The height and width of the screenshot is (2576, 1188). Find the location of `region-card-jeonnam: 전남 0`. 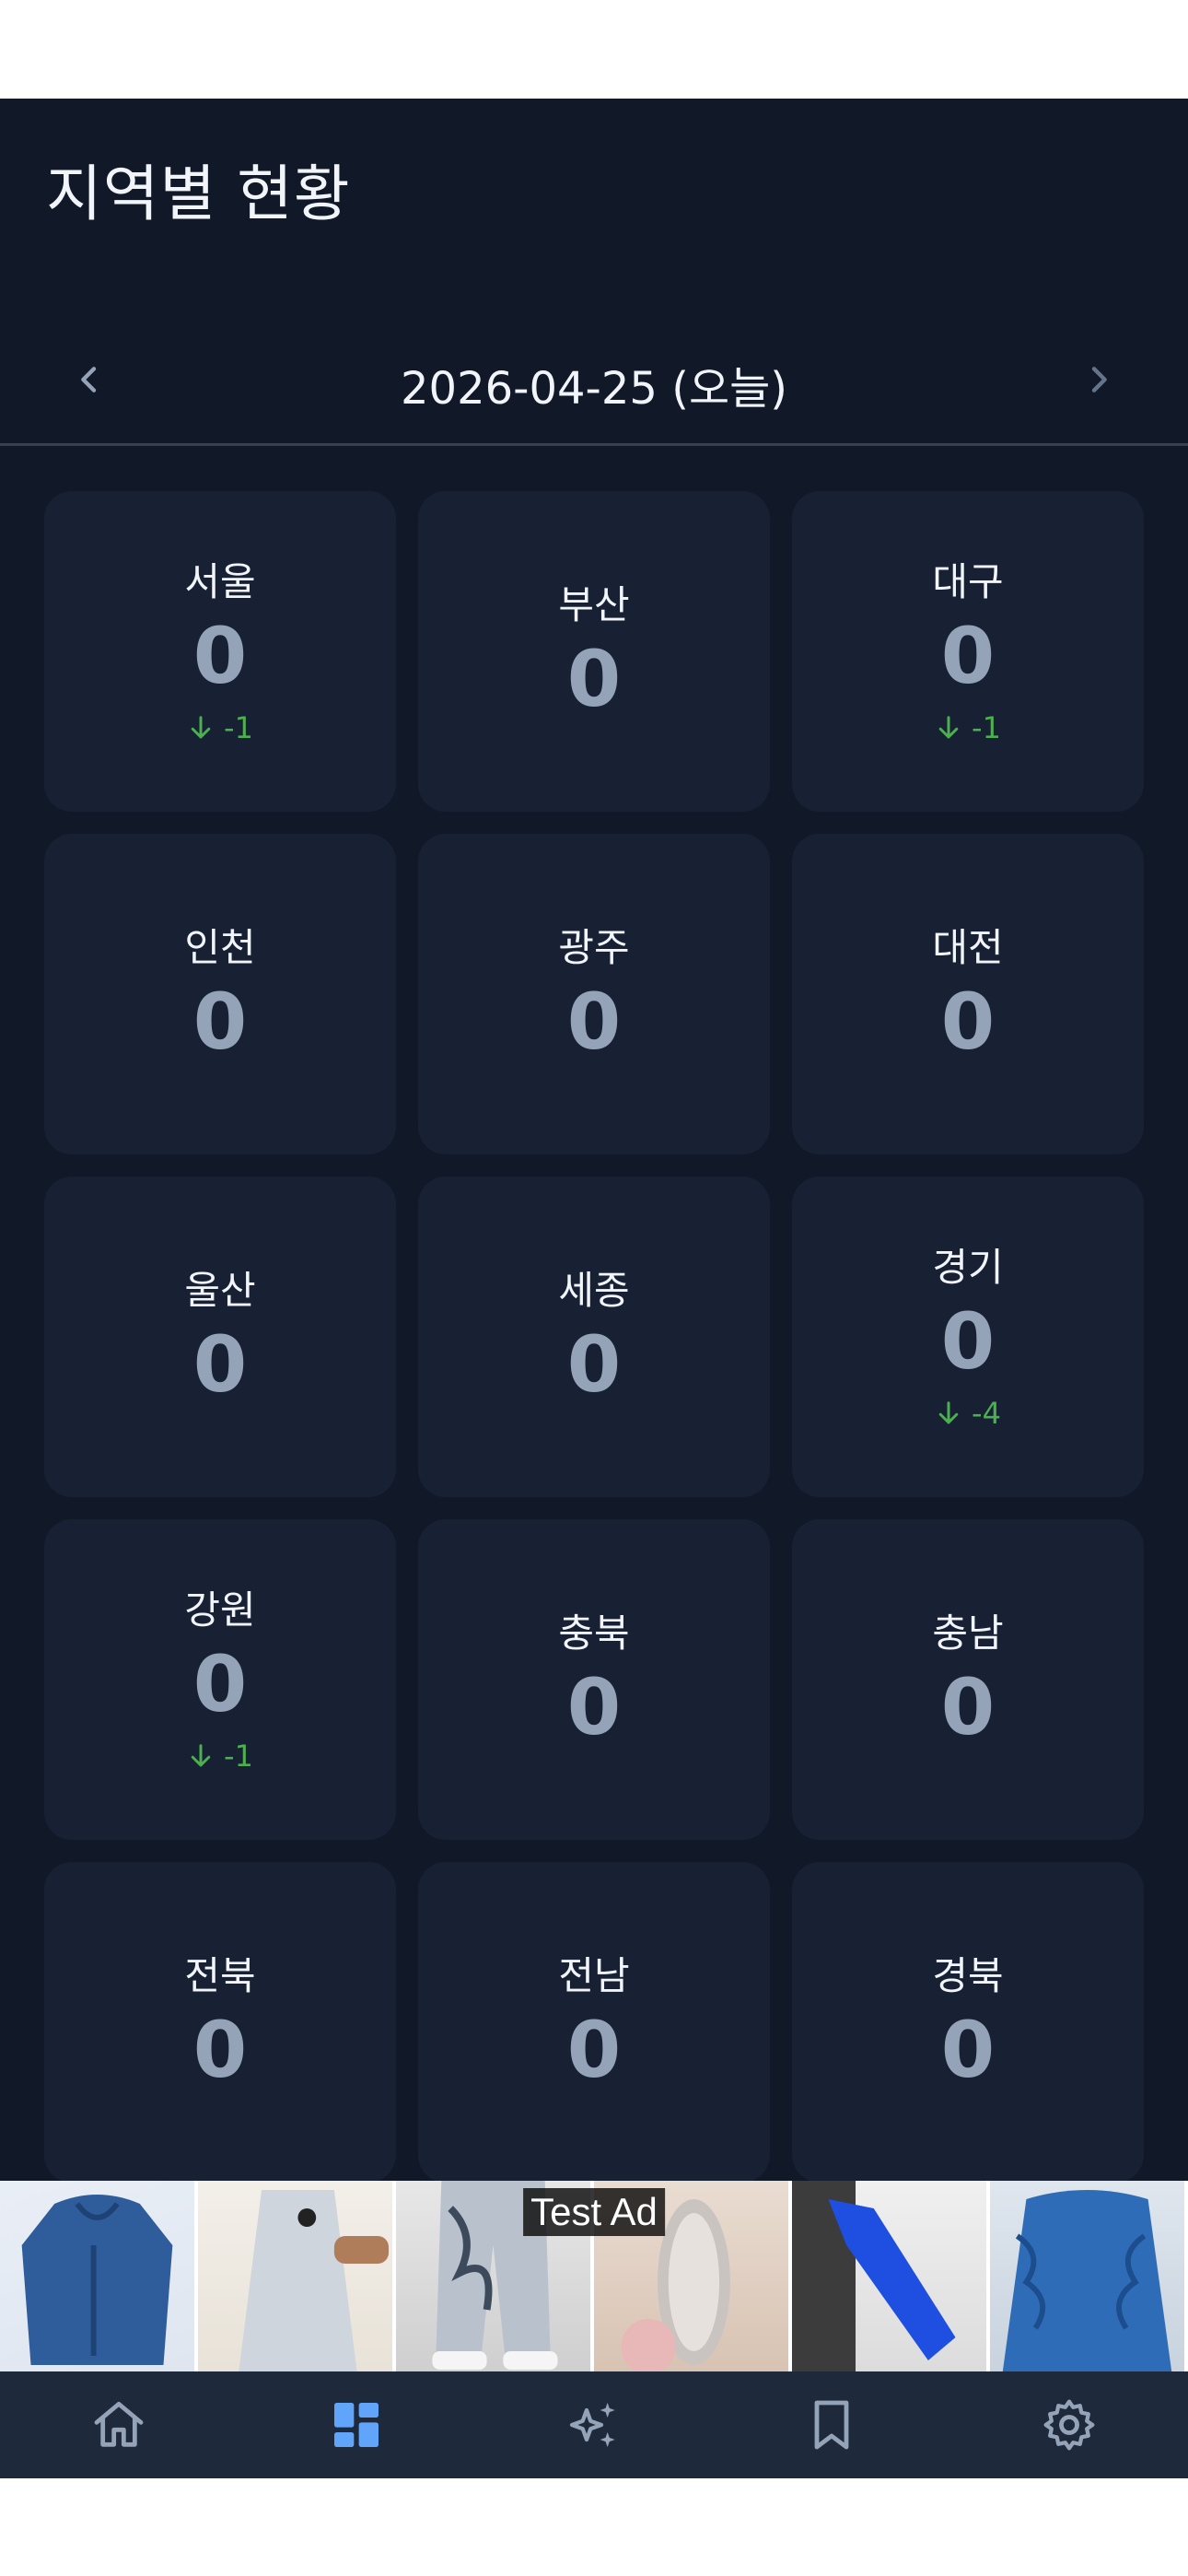

region-card-jeonnam: 전남 0 is located at coordinates (594, 2022).